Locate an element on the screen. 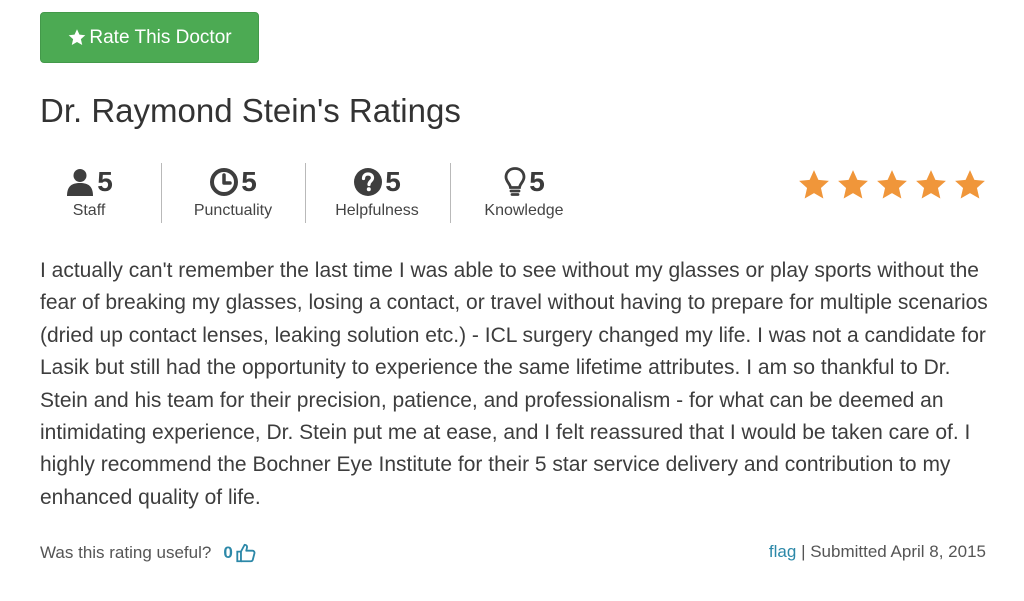 The width and height of the screenshot is (1024, 601). useful-rating-section: Was this rating useful? 0 is located at coordinates (148, 553).